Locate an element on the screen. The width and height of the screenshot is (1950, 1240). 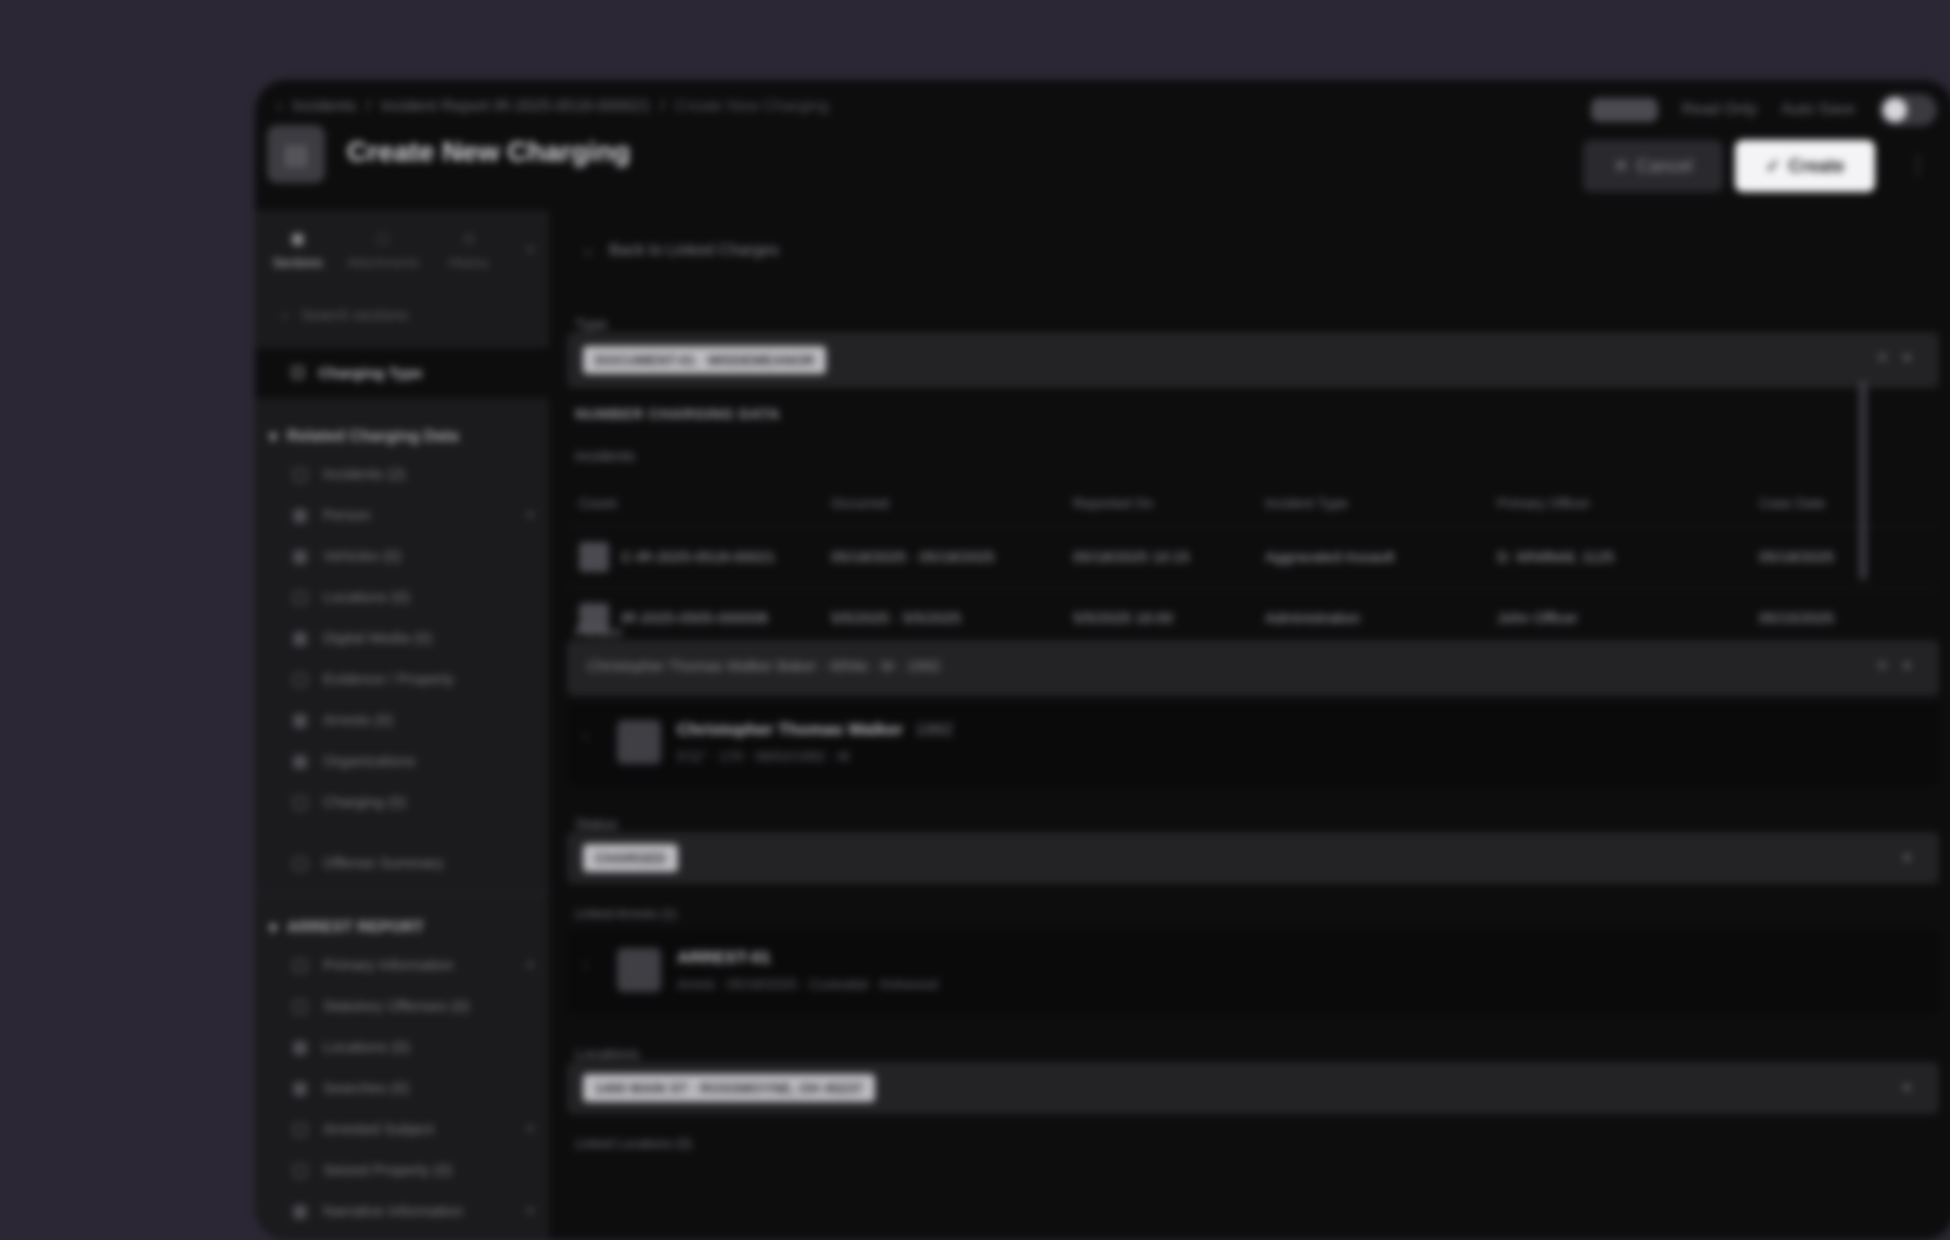
back-link: ← Back to Linked Charges is located at coordinates (680, 251).